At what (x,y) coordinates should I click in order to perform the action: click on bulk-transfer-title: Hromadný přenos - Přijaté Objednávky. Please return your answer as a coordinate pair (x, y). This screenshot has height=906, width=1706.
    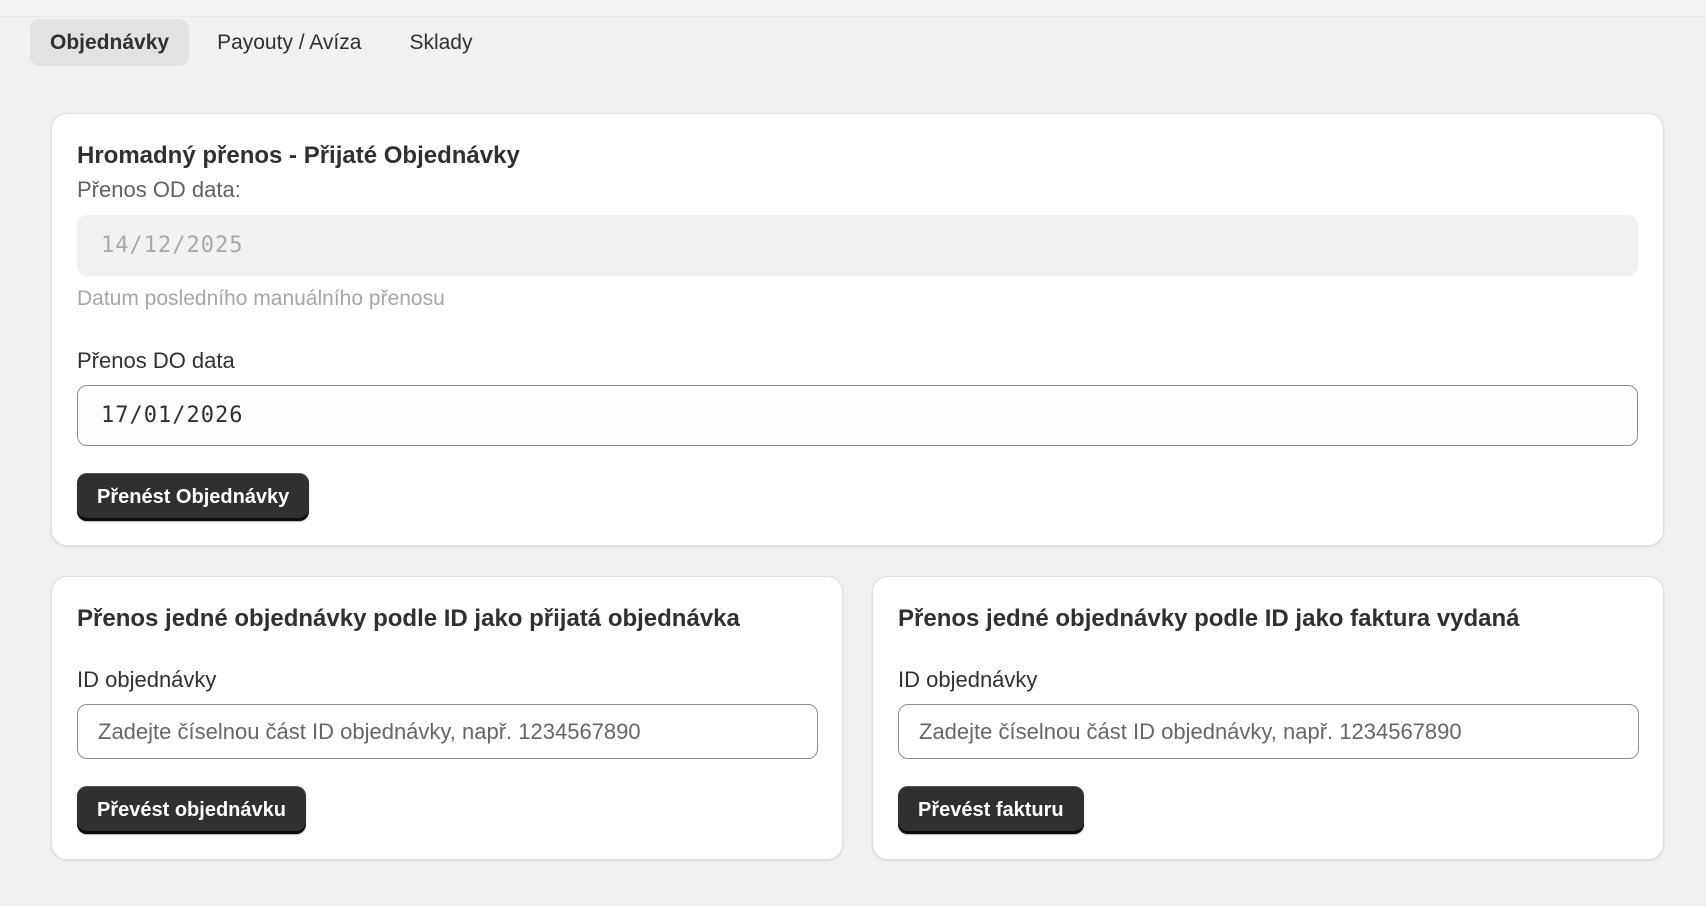
    Looking at the image, I should click on (298, 155).